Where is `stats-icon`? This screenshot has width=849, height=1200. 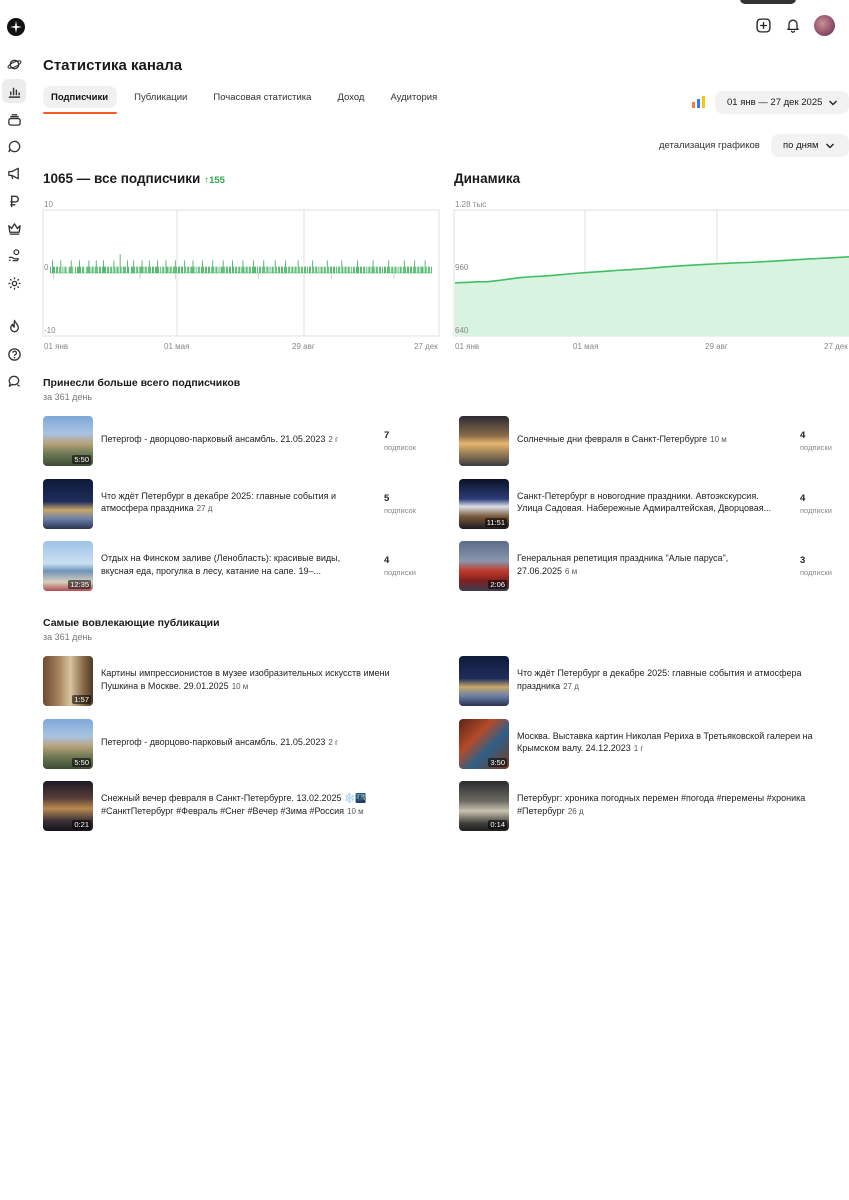
stats-icon is located at coordinates (14, 91).